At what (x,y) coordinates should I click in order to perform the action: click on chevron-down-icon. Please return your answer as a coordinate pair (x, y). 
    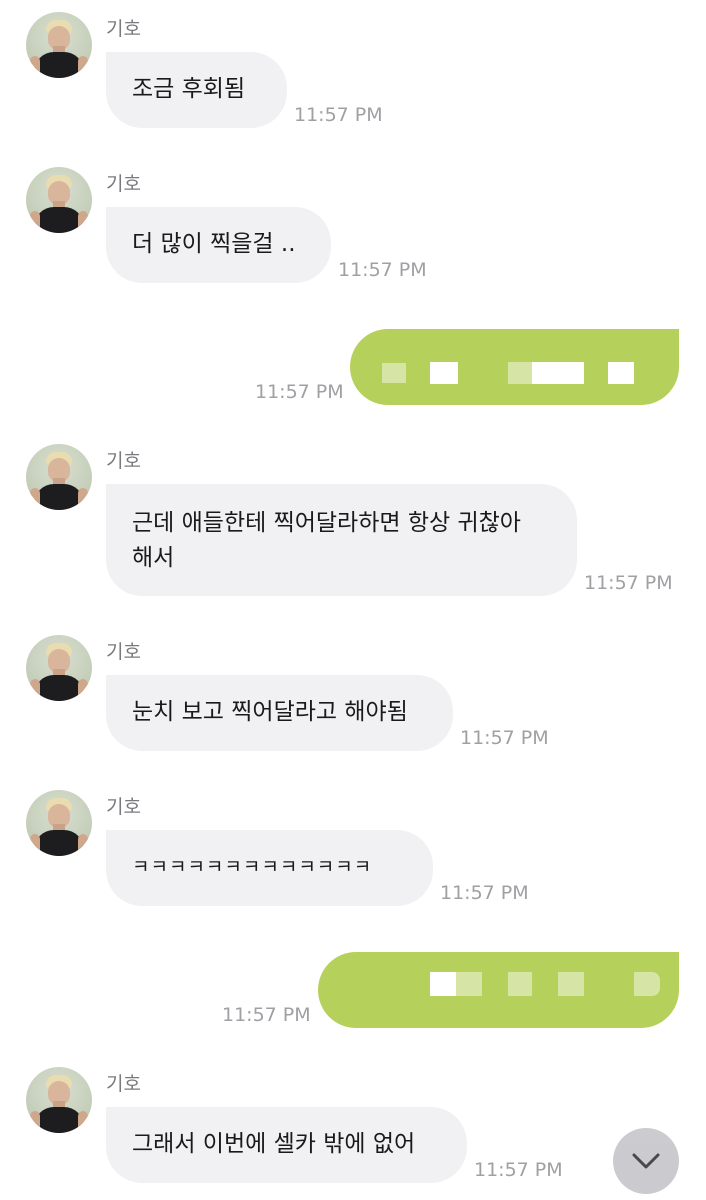
    Looking at the image, I should click on (646, 1161).